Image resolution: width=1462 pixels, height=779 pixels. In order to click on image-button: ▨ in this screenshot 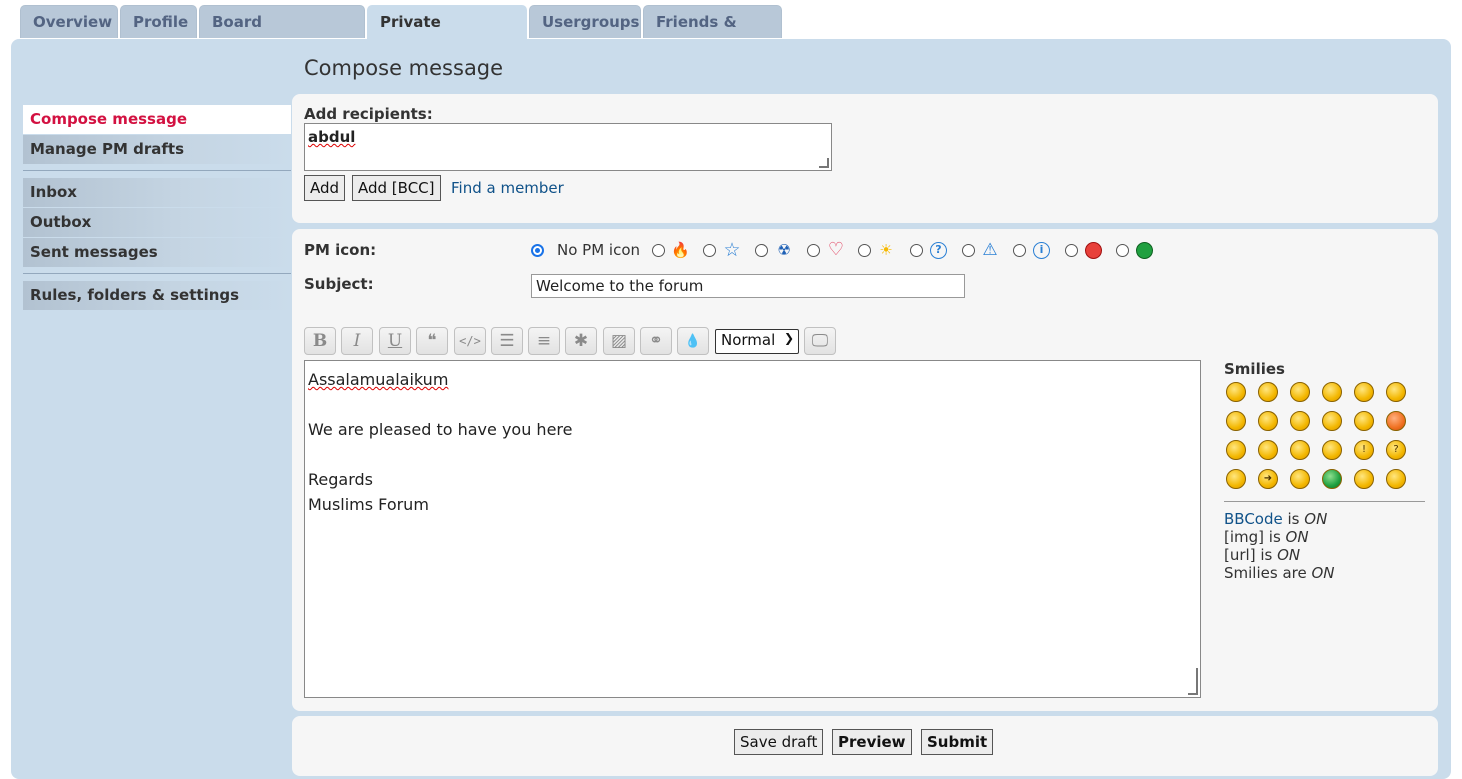, I will do `click(619, 341)`.